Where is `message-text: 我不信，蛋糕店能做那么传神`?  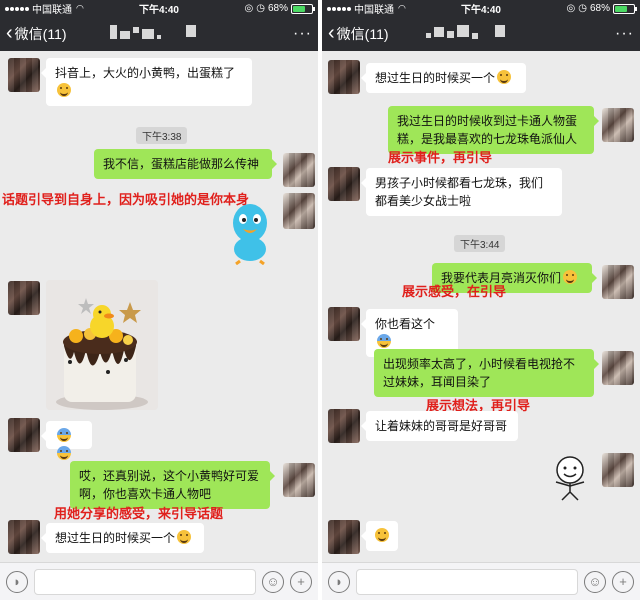
message-text: 我不信，蛋糕店能做那么传神 is located at coordinates (181, 164).